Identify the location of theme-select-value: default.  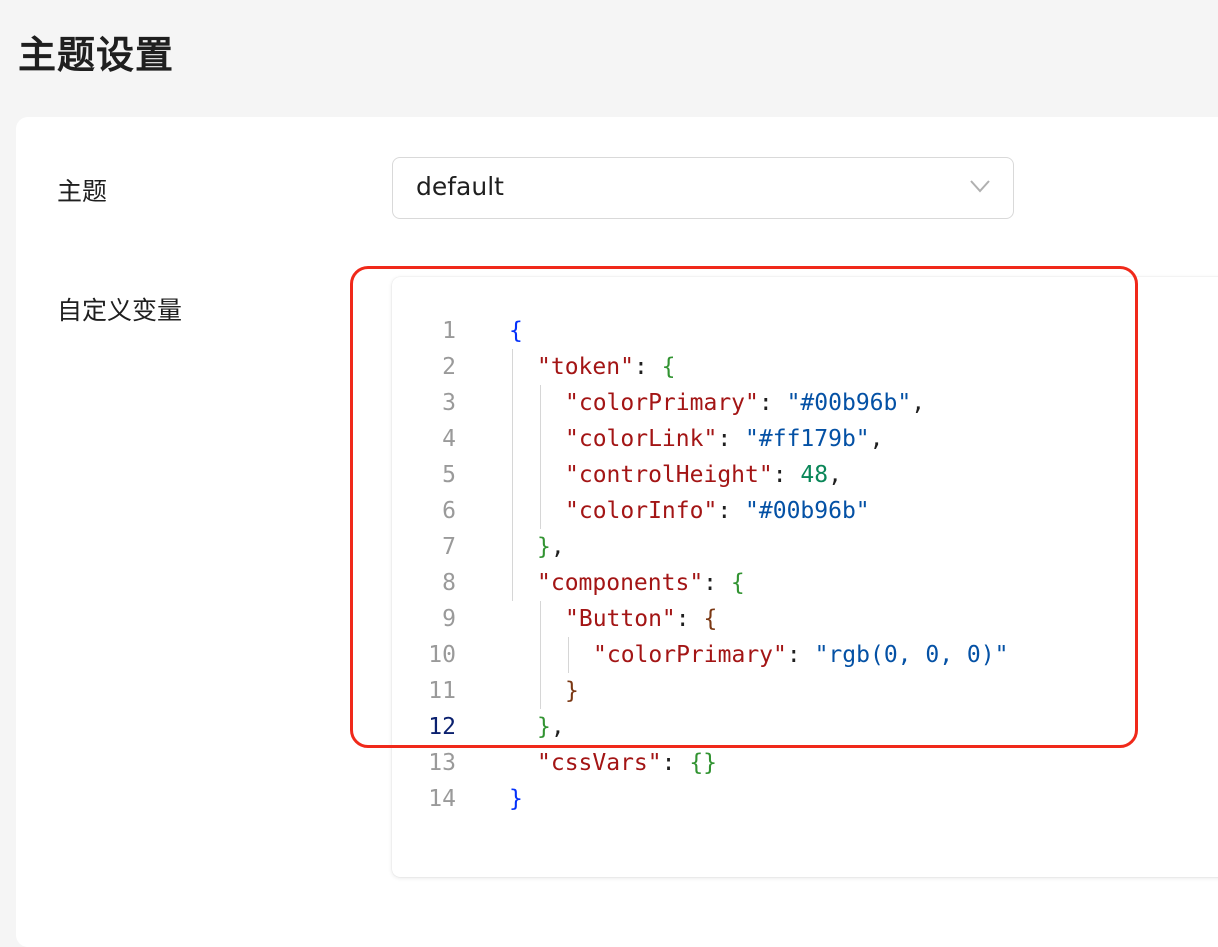
(460, 186).